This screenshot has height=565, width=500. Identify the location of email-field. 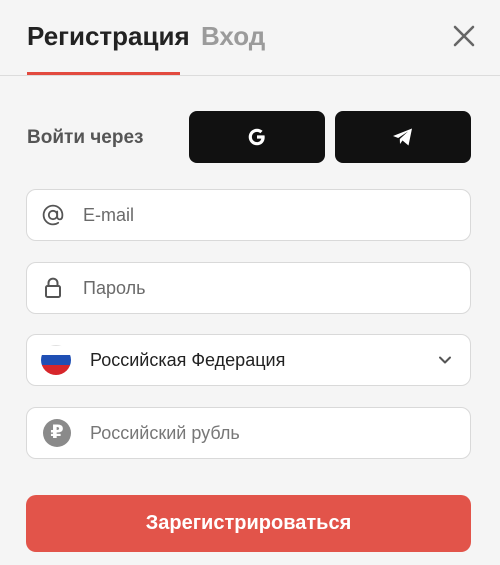
(248, 215).